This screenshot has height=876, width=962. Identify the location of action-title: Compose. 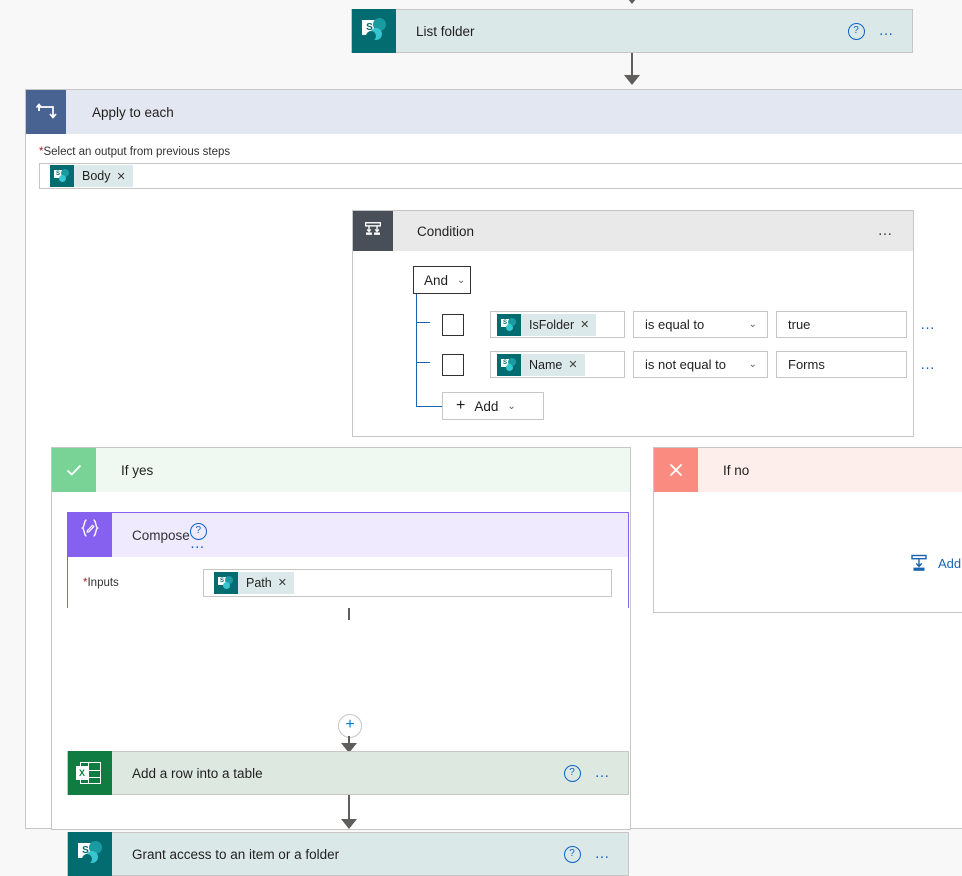
(161, 535).